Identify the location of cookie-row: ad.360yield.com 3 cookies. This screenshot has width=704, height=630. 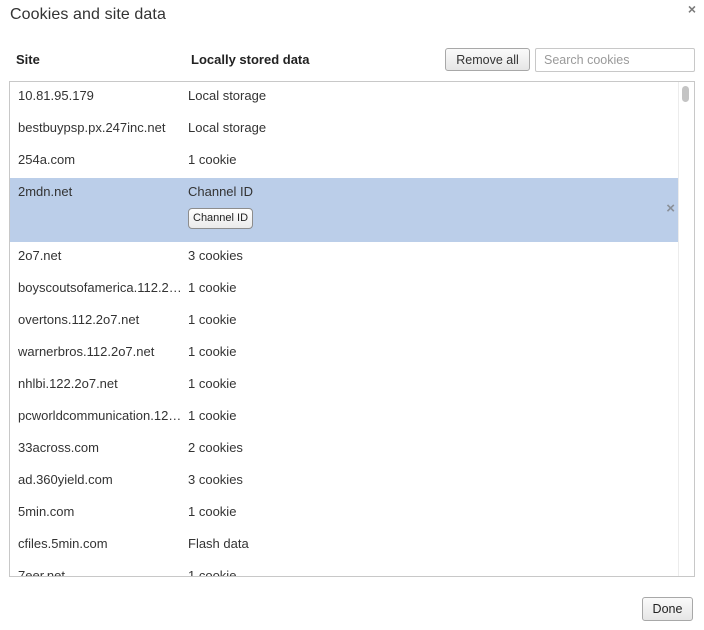
(345, 482).